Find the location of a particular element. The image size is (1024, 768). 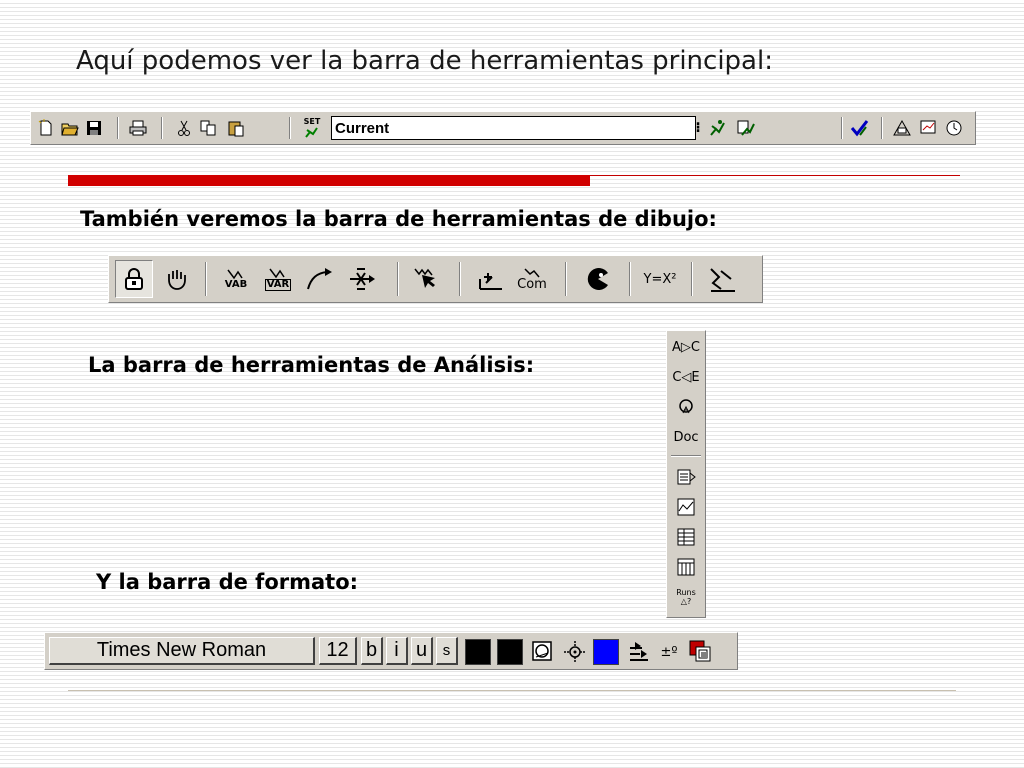

strike-button: s is located at coordinates (447, 651).